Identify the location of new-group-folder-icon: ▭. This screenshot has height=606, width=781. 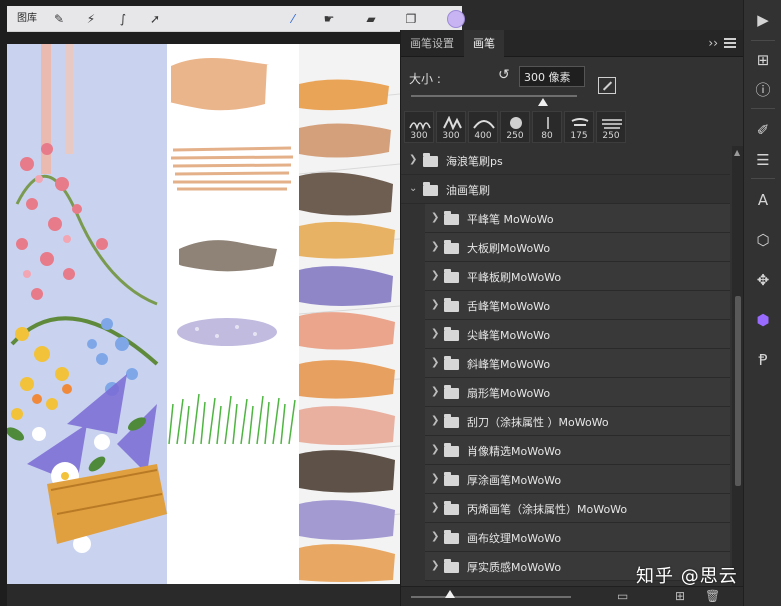
(622, 596).